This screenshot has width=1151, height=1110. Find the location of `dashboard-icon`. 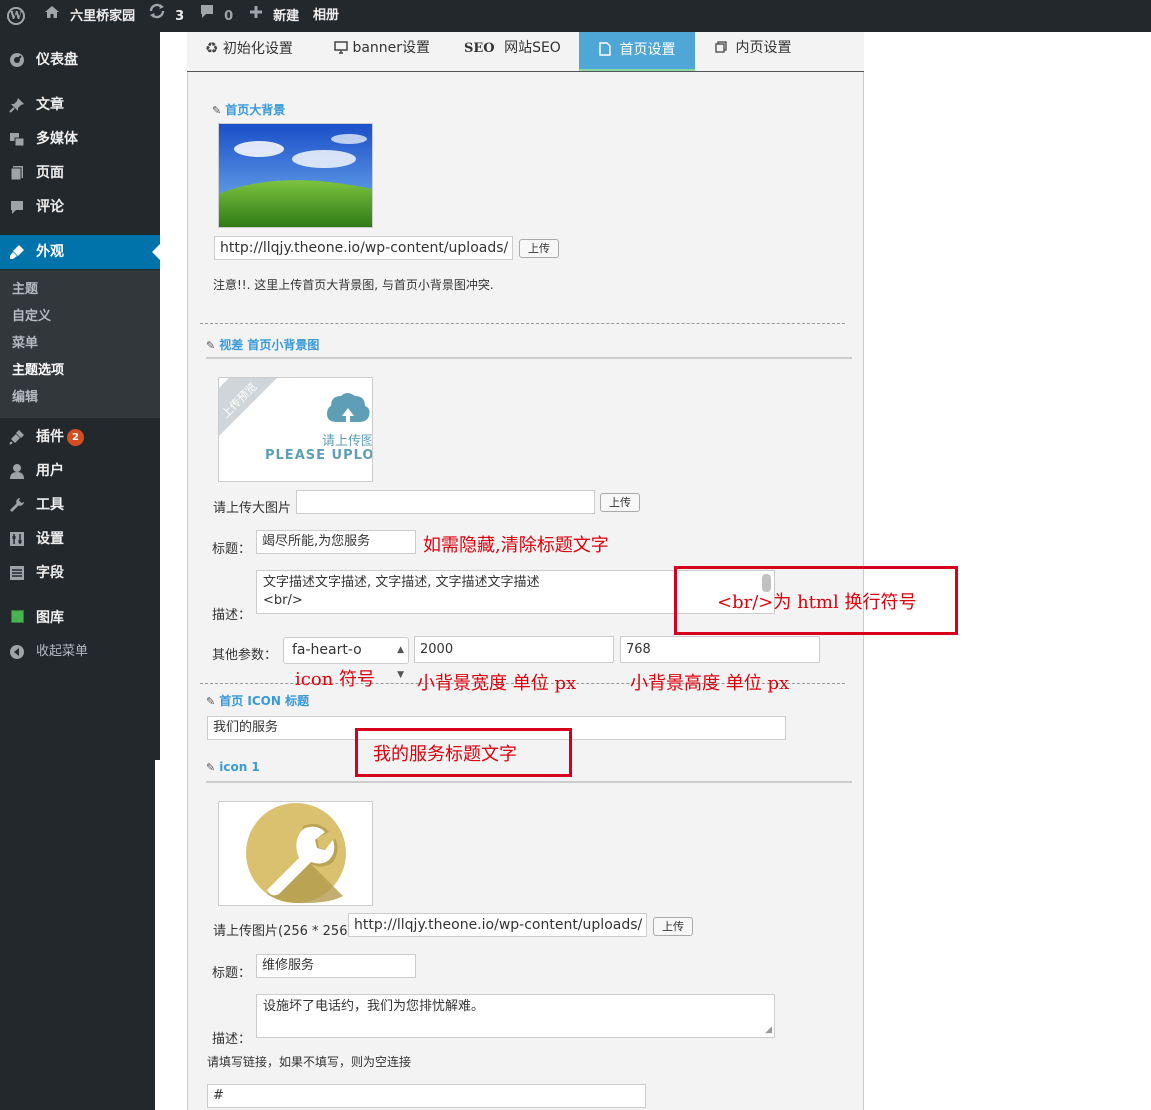

dashboard-icon is located at coordinates (17, 60).